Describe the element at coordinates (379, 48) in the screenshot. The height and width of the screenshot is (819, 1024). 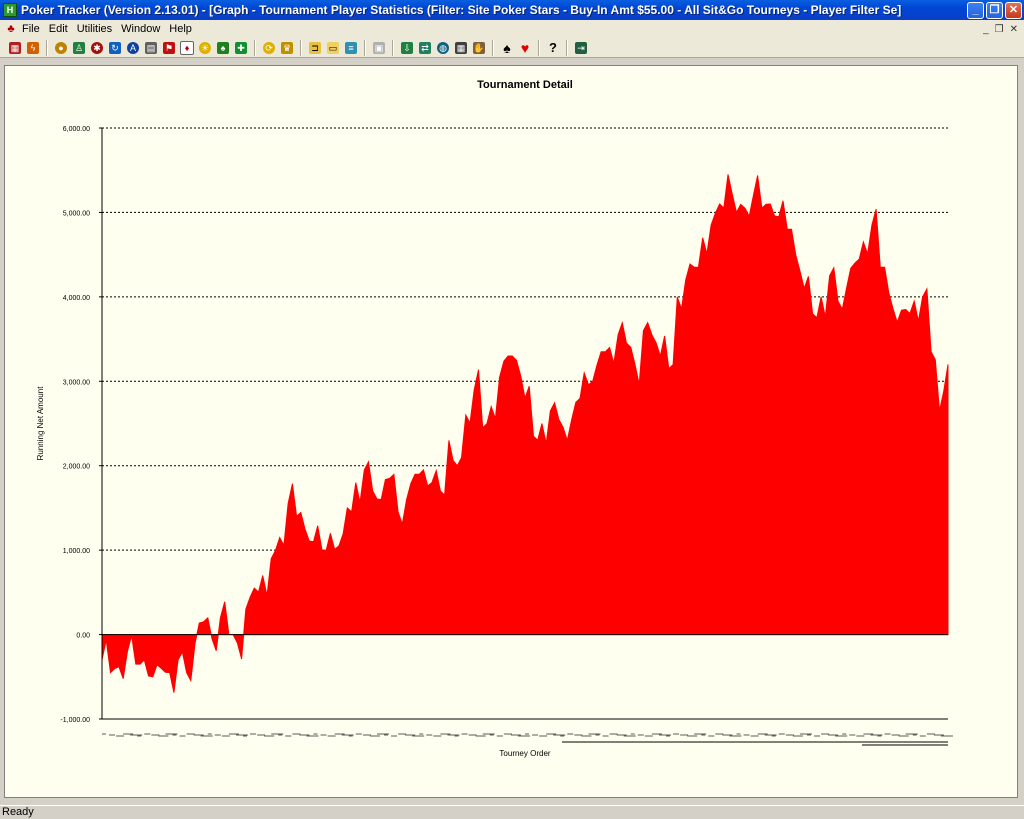
I see `save-icon: ▣` at that location.